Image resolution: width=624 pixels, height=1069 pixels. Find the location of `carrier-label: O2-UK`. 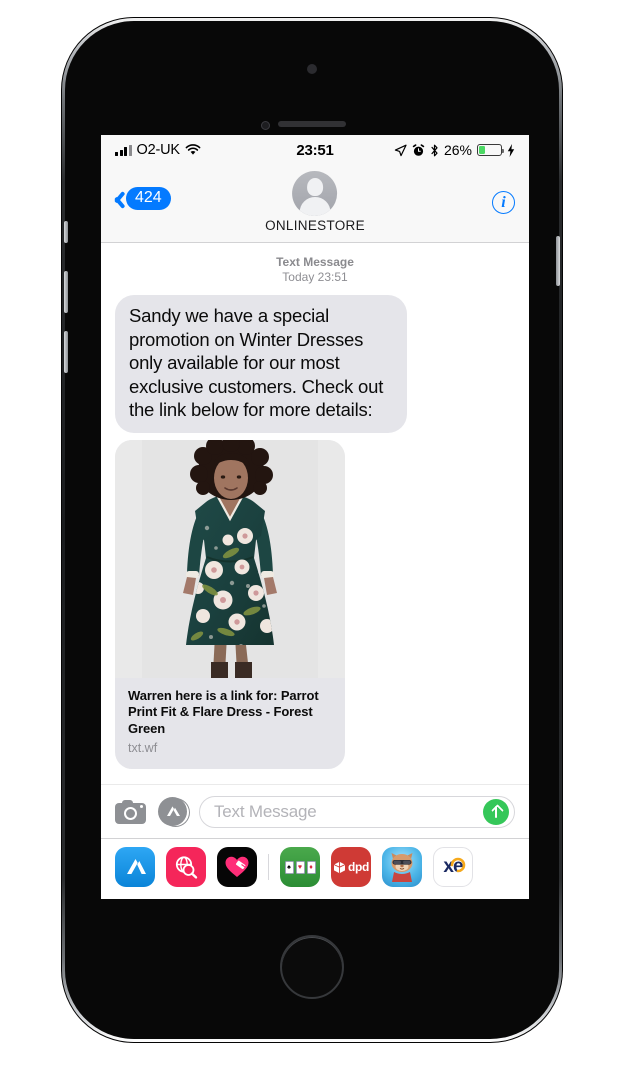

carrier-label: O2-UK is located at coordinates (158, 150).